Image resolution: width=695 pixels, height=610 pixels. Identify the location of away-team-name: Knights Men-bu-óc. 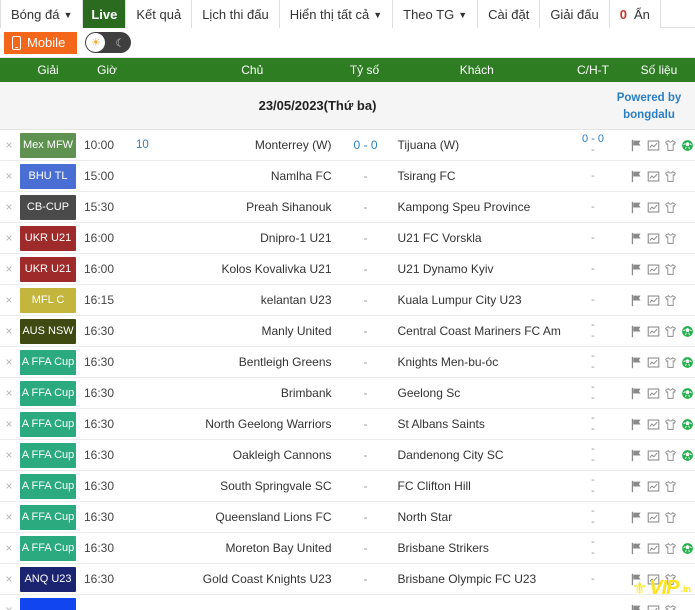
(478, 362).